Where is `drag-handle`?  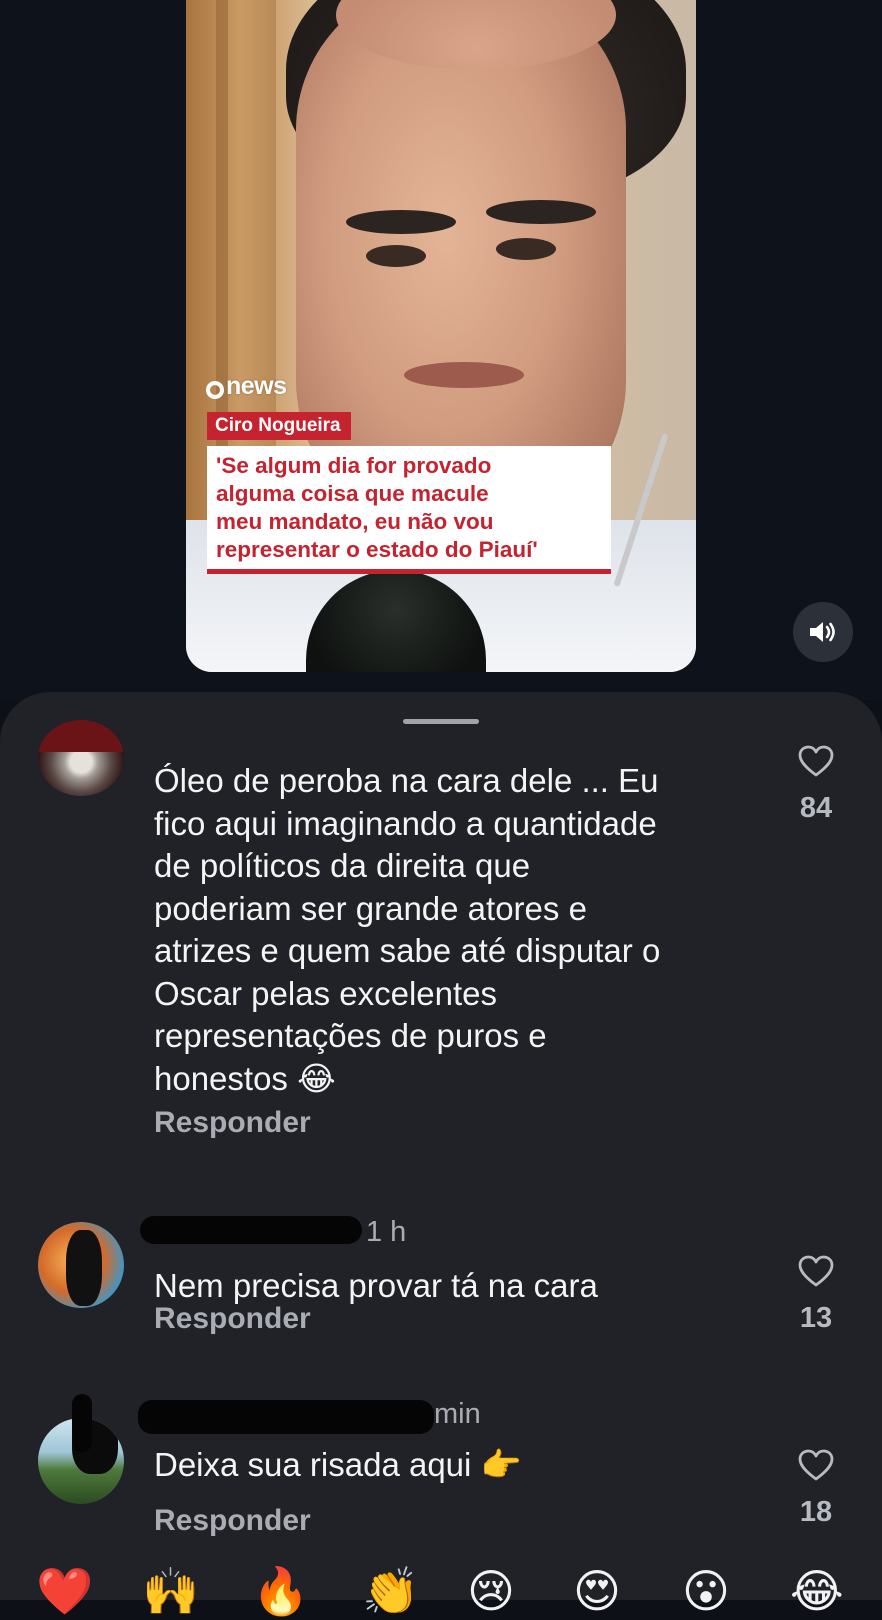
drag-handle is located at coordinates (441, 721).